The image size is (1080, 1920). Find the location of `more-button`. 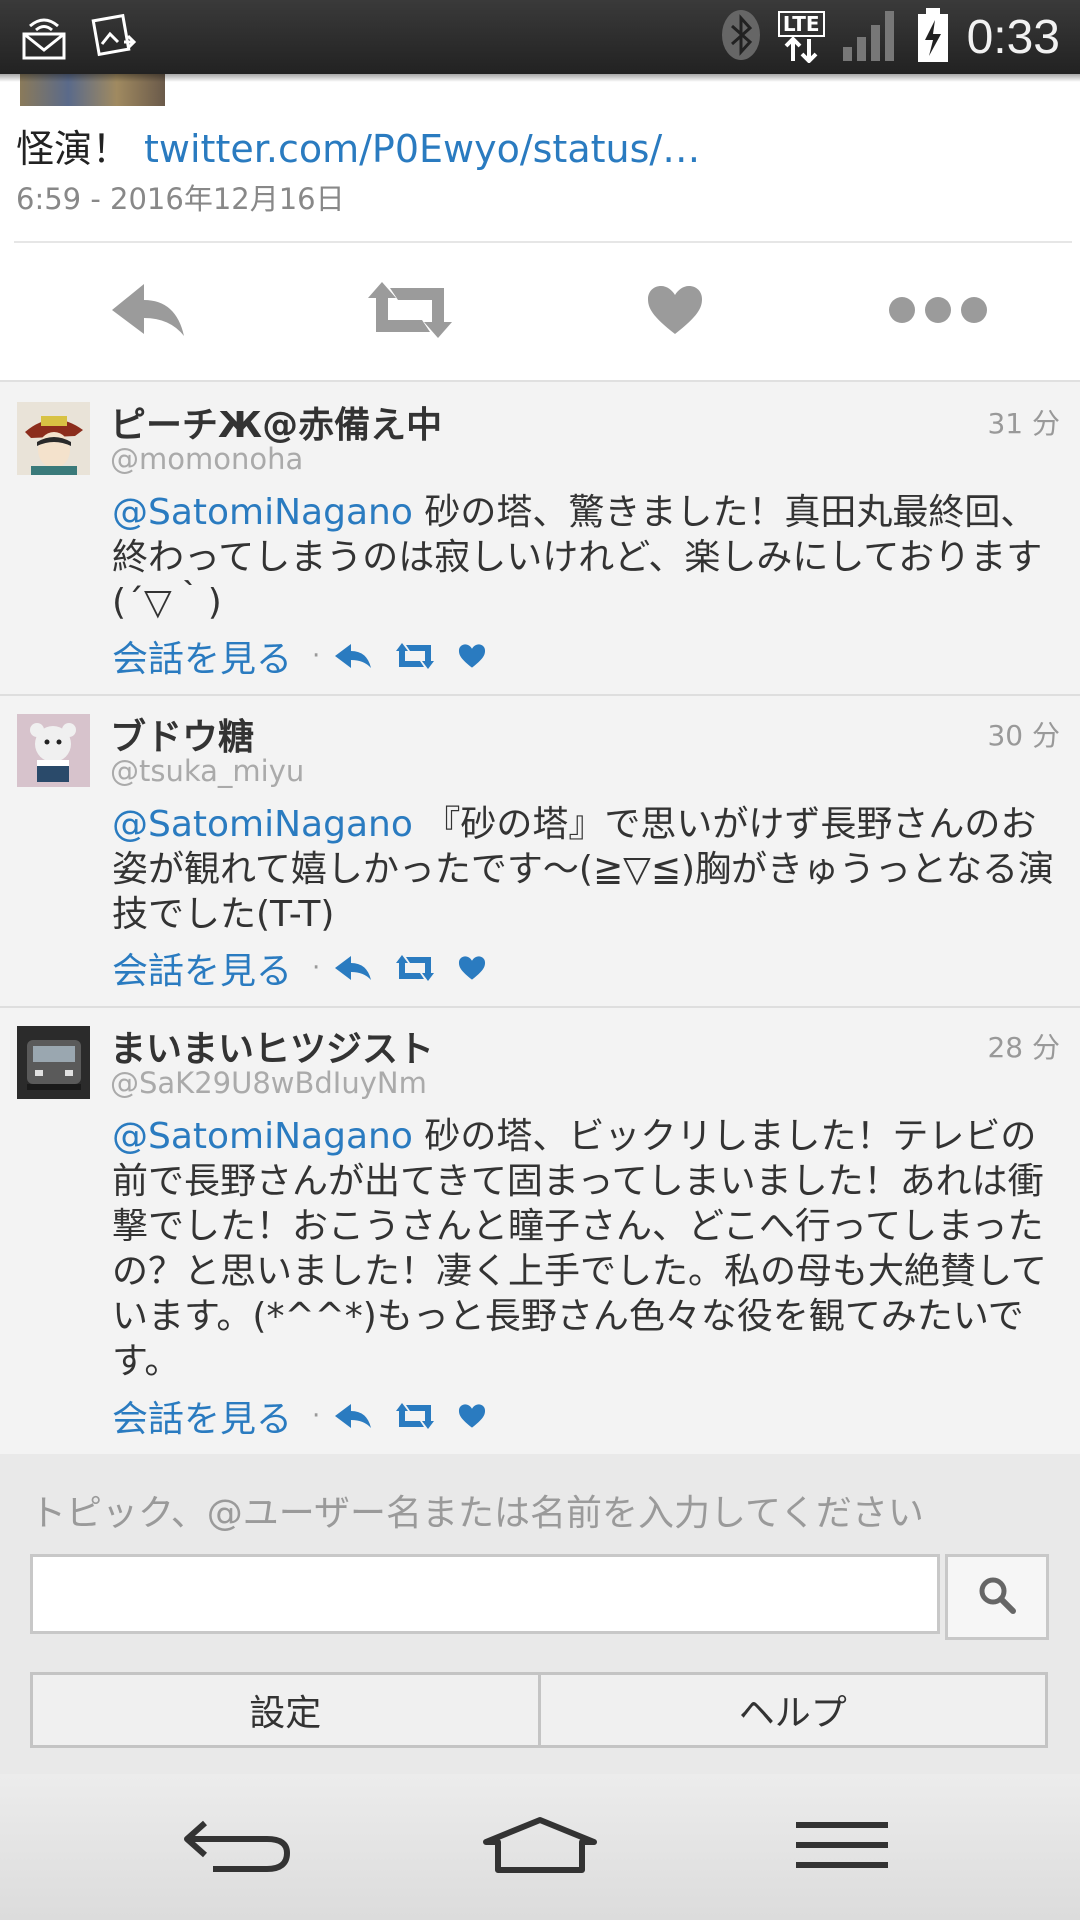

more-button is located at coordinates (938, 312).